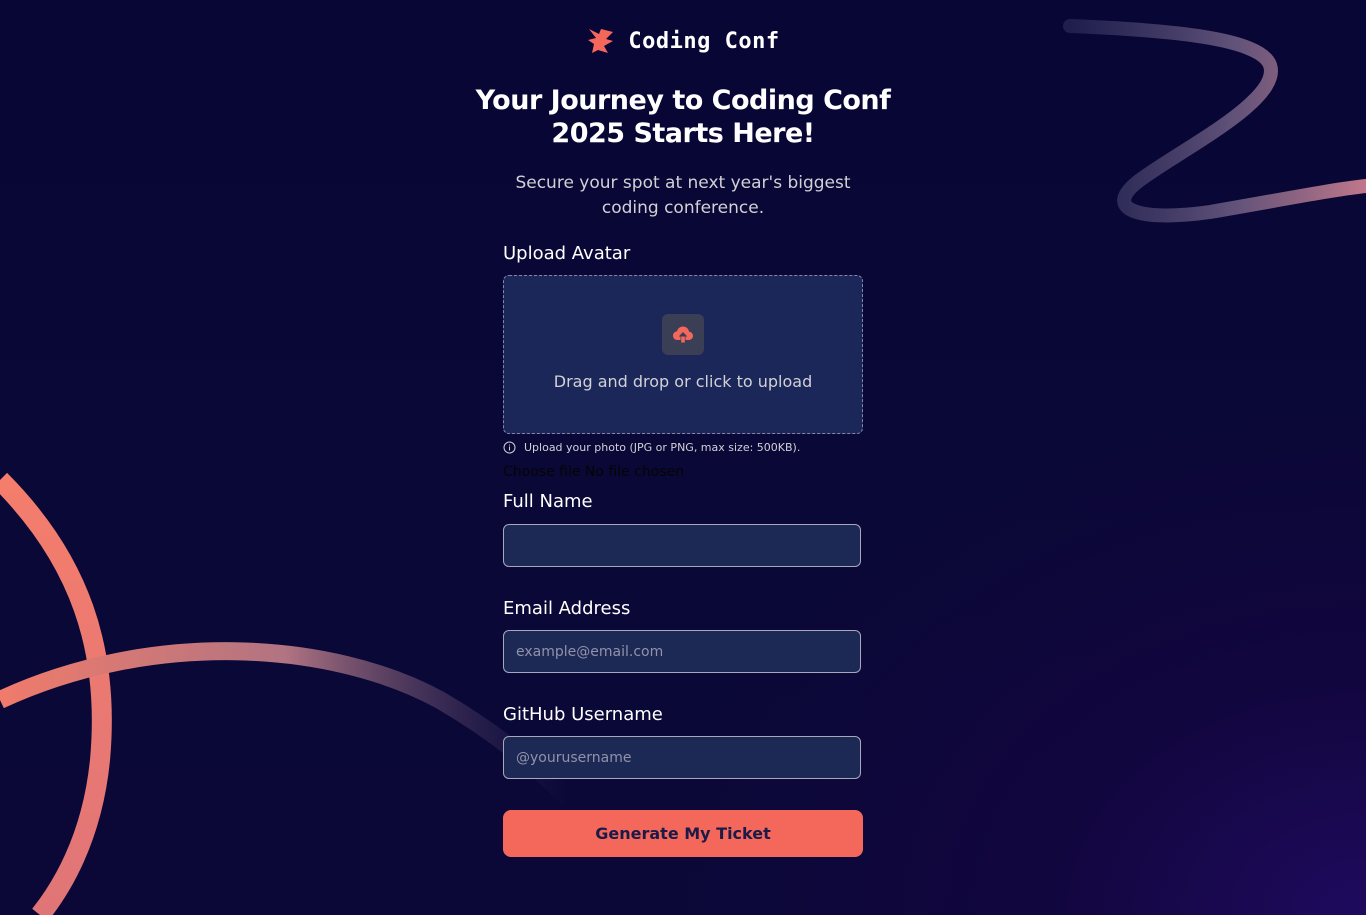 Image resolution: width=1366 pixels, height=915 pixels. I want to click on left-arc-decoration, so click(56, 693).